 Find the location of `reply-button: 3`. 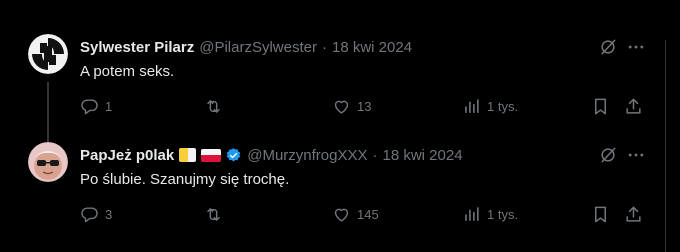

reply-button: 3 is located at coordinates (96, 214).